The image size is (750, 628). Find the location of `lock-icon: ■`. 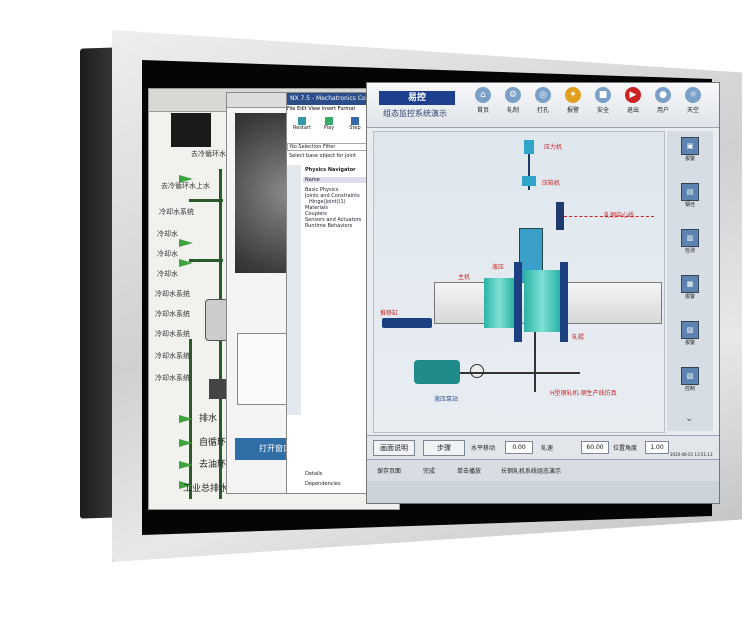

lock-icon: ■ is located at coordinates (603, 95).